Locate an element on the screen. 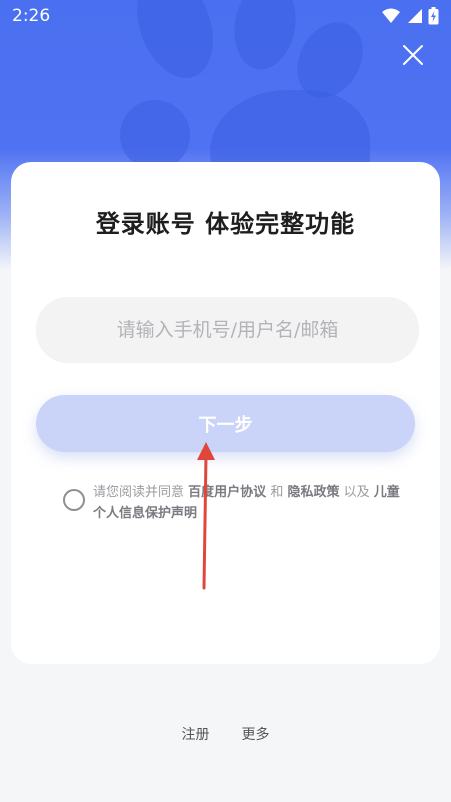 The image size is (451, 802). agreement-prefix: 请您阅读并同意 is located at coordinates (139, 492).